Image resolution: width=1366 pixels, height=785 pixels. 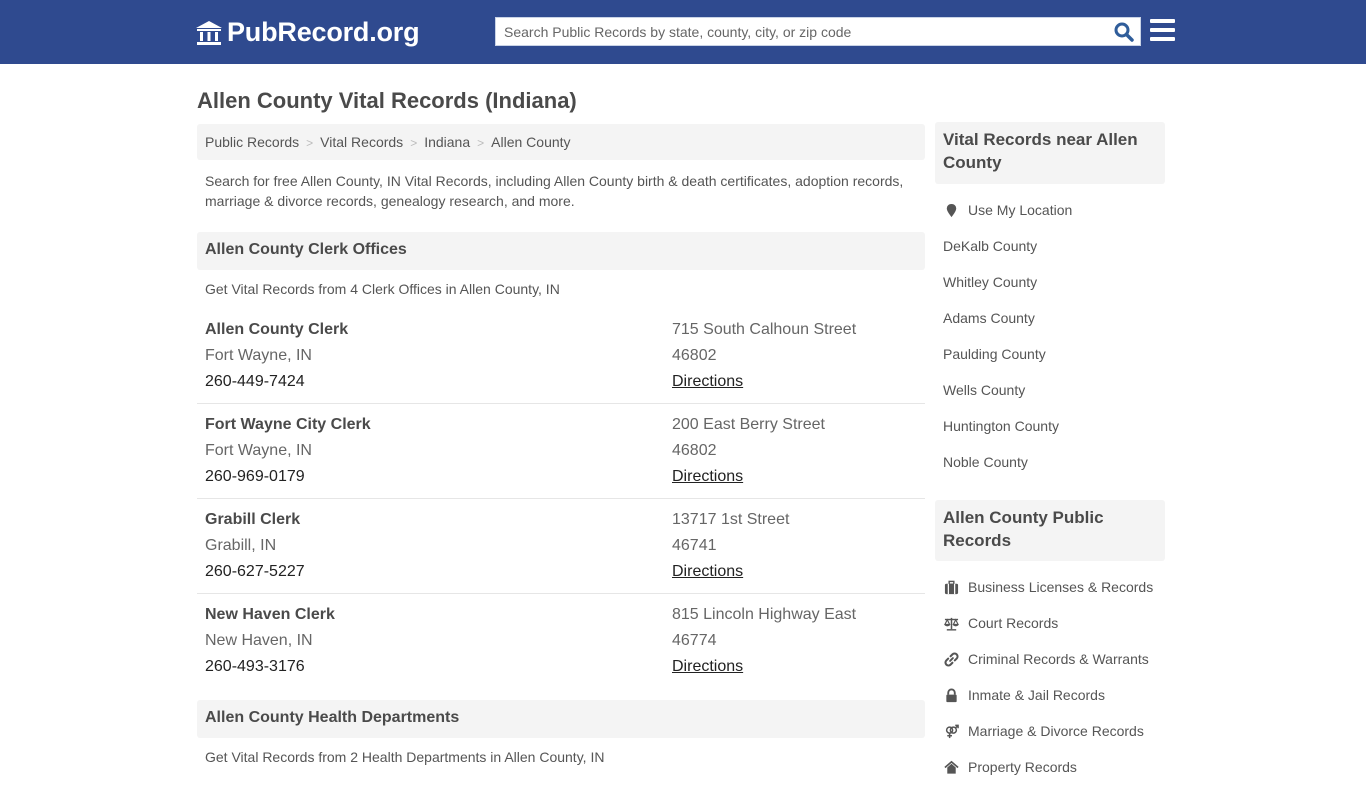 I want to click on marriage-divorce-records-link: Marriage & Divorce Records, so click(x=1054, y=731).